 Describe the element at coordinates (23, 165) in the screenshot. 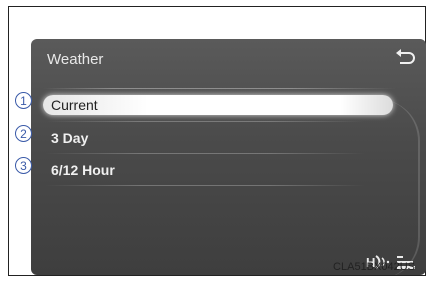

I see `callout-badge-3: 3` at that location.